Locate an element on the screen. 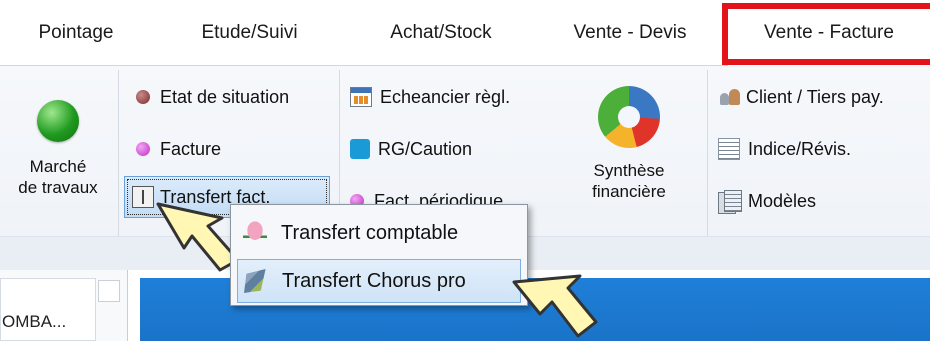 The width and height of the screenshot is (930, 341). modeles-button: Modèles is located at coordinates (767, 201).